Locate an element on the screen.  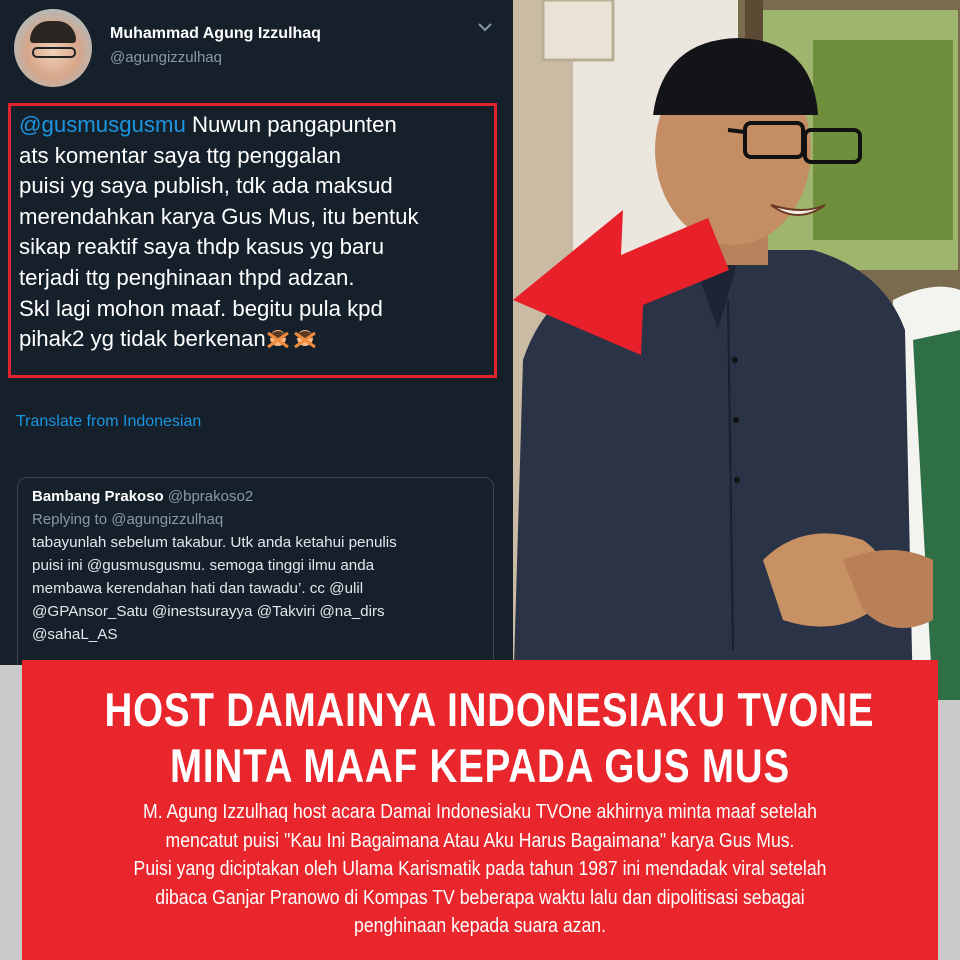
tweet-line: terjadi ttg penghinaan thpd adzan. is located at coordinates (187, 277).